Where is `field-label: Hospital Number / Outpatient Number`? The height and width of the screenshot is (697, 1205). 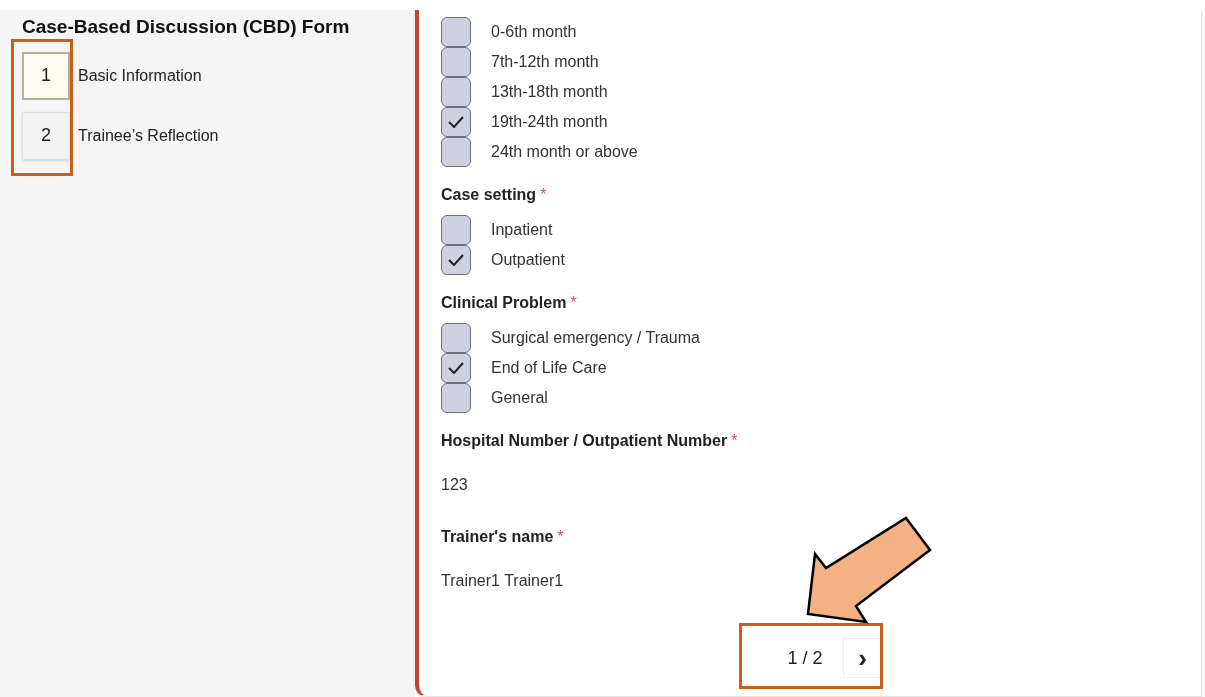 field-label: Hospital Number / Outpatient Number is located at coordinates (584, 441).